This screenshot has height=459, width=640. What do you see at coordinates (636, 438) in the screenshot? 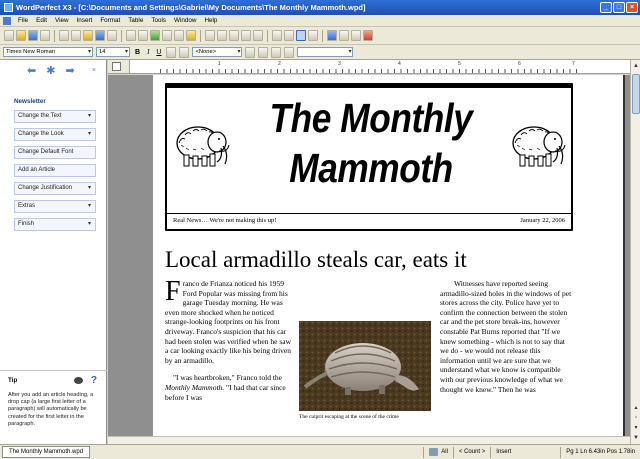
I see `scroll-down-icon: ▼` at bounding box center [636, 438].